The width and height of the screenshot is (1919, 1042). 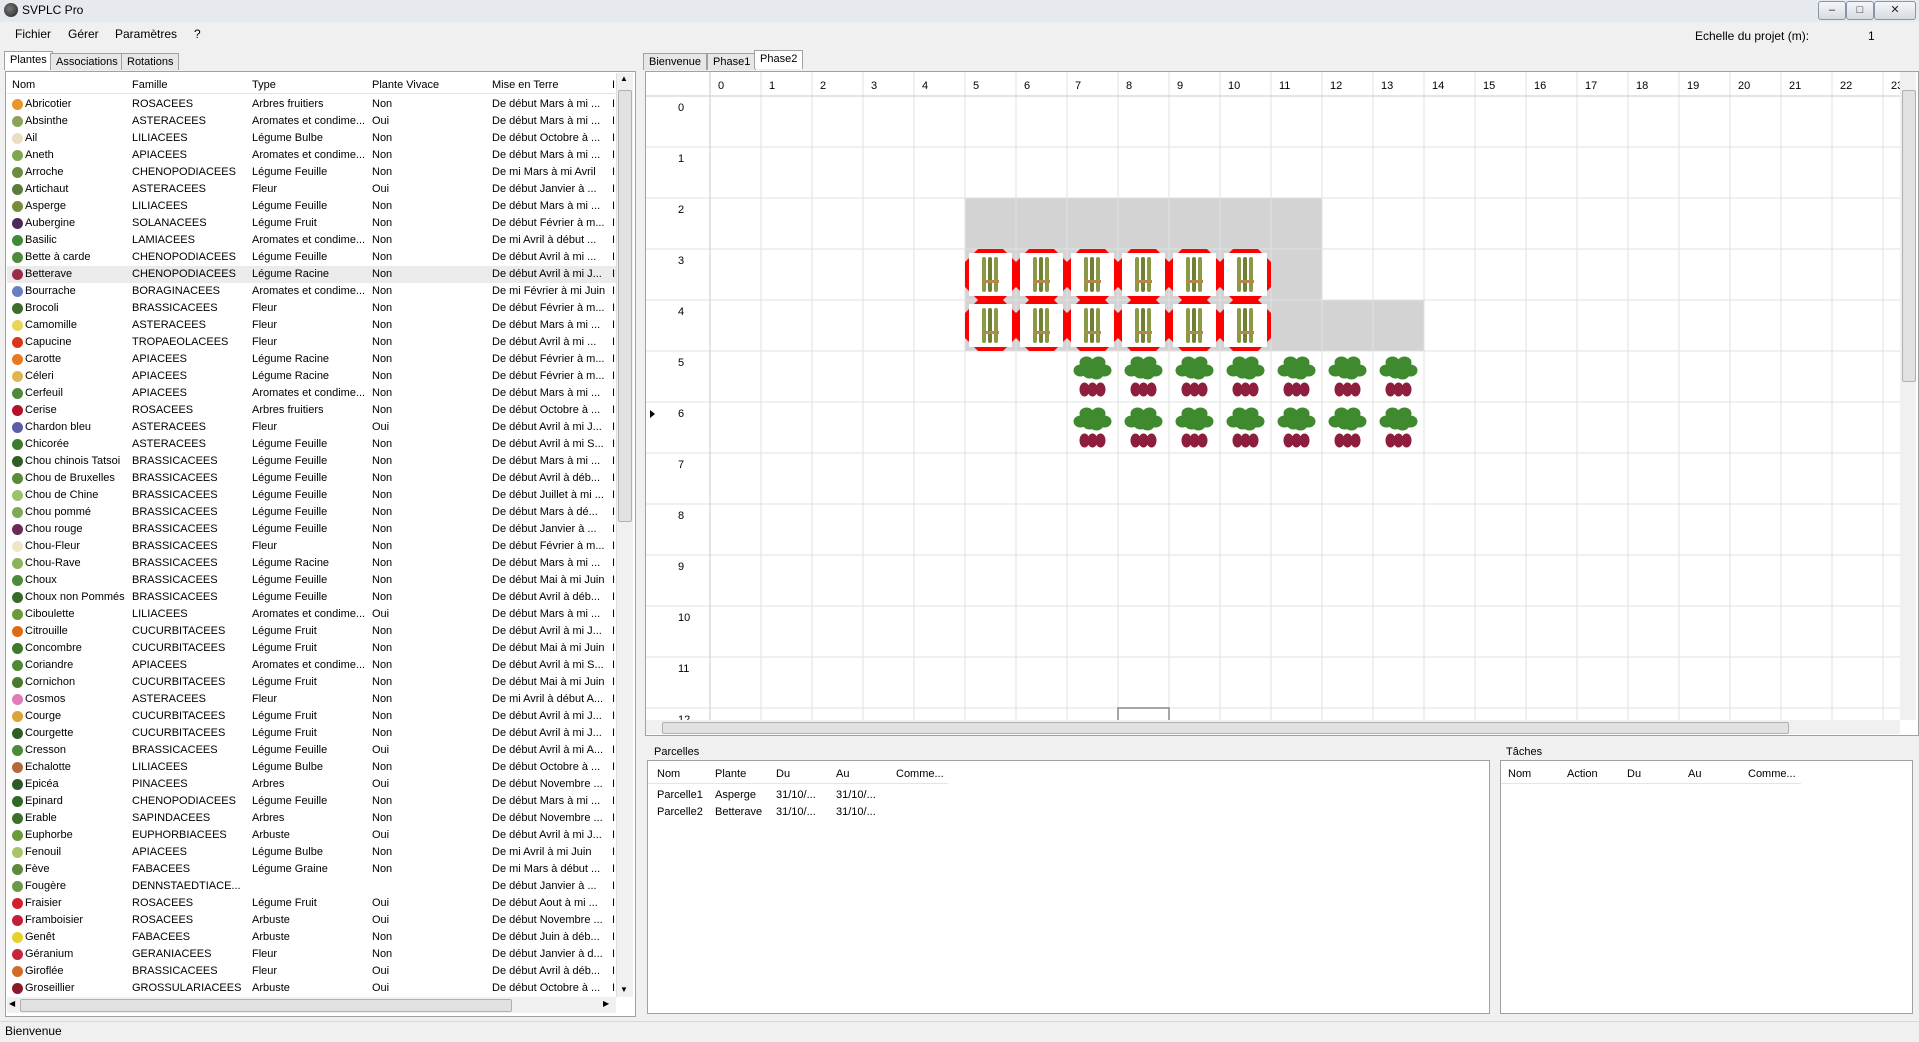 I want to click on col-plante-vivace: Plante Vivace, so click(x=405, y=85).